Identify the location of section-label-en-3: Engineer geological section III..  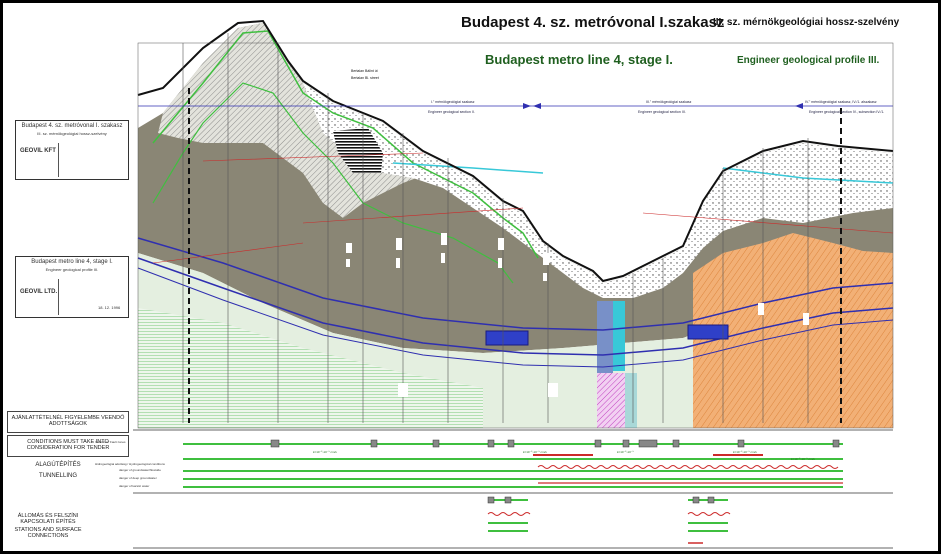
(662, 112).